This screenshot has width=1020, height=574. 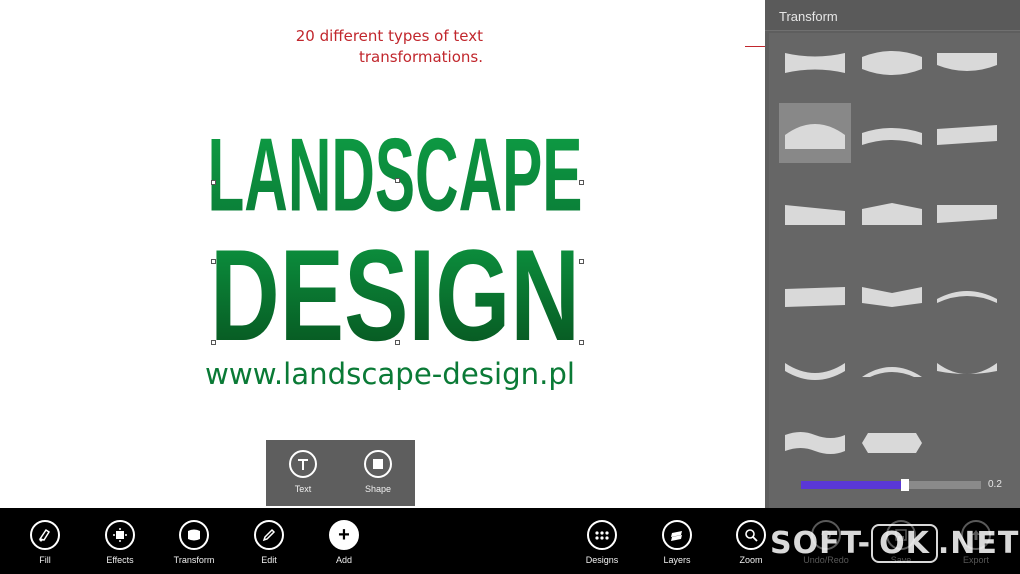 I want to click on designs-icon, so click(x=602, y=535).